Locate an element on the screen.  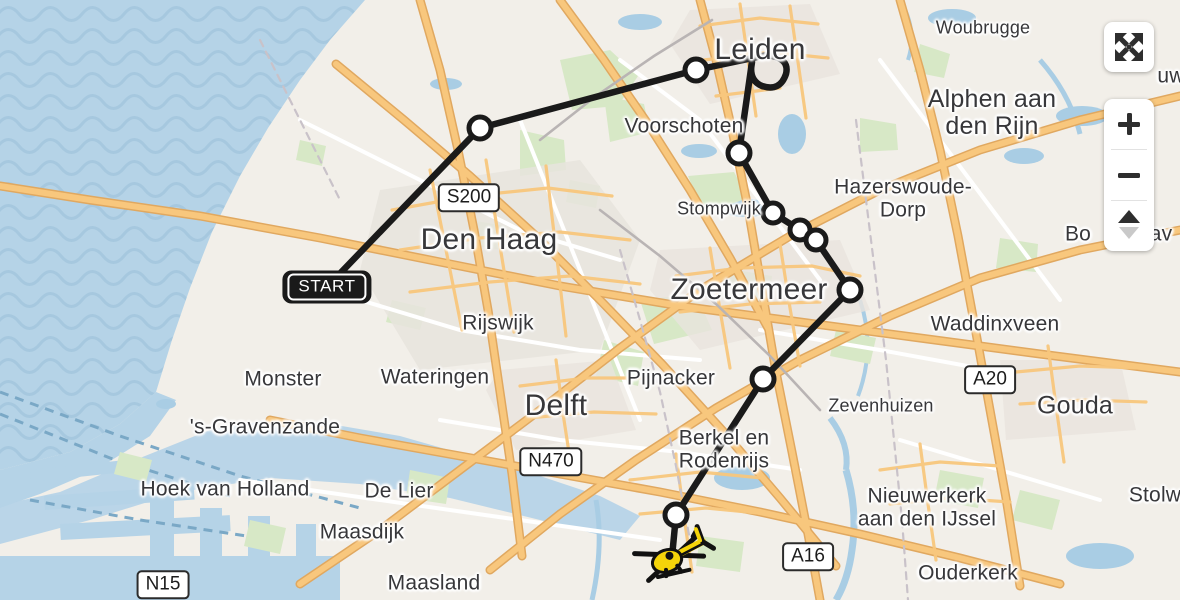
tilt-up-icon is located at coordinates (1129, 216).